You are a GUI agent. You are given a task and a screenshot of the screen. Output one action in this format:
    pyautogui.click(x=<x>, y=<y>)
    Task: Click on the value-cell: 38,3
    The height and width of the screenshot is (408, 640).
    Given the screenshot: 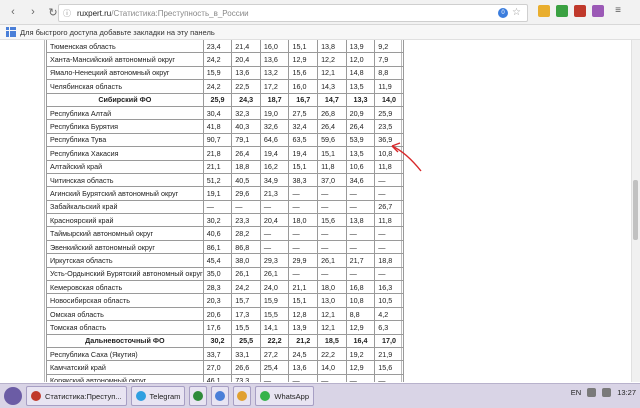 What is the action you would take?
    pyautogui.click(x=303, y=180)
    